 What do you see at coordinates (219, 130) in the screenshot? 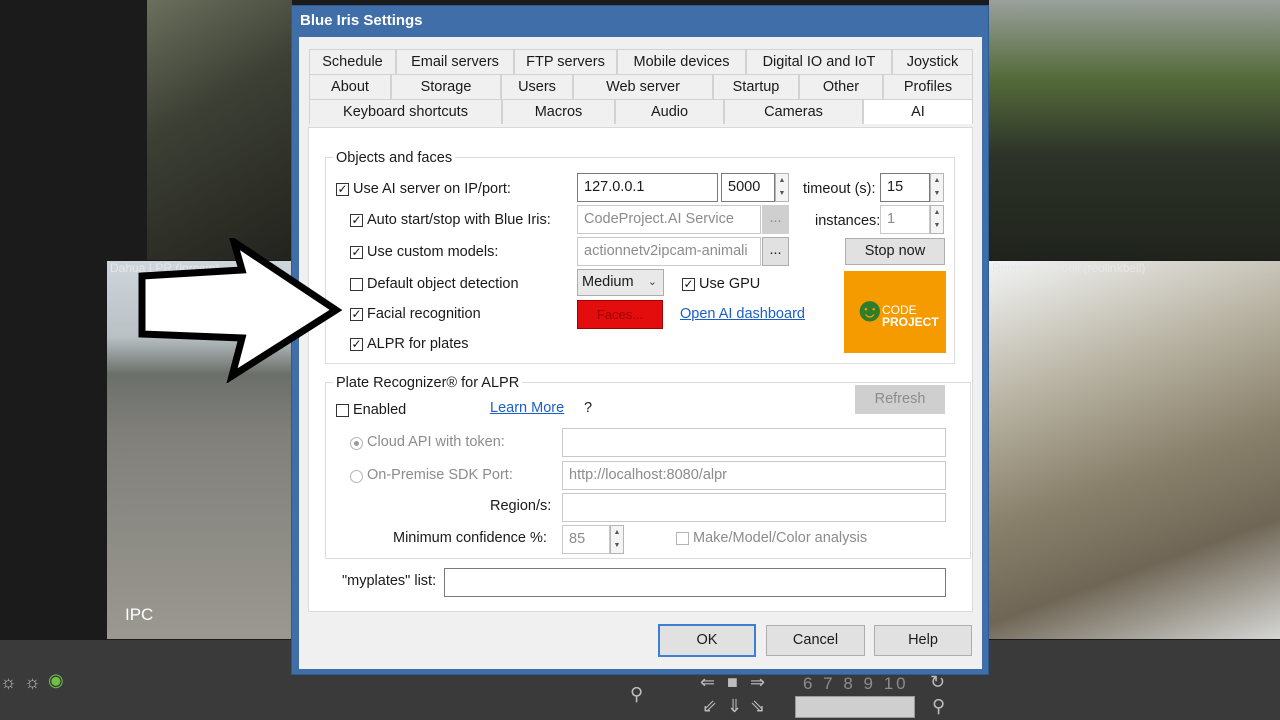
I see `camera-view-front-porch` at bounding box center [219, 130].